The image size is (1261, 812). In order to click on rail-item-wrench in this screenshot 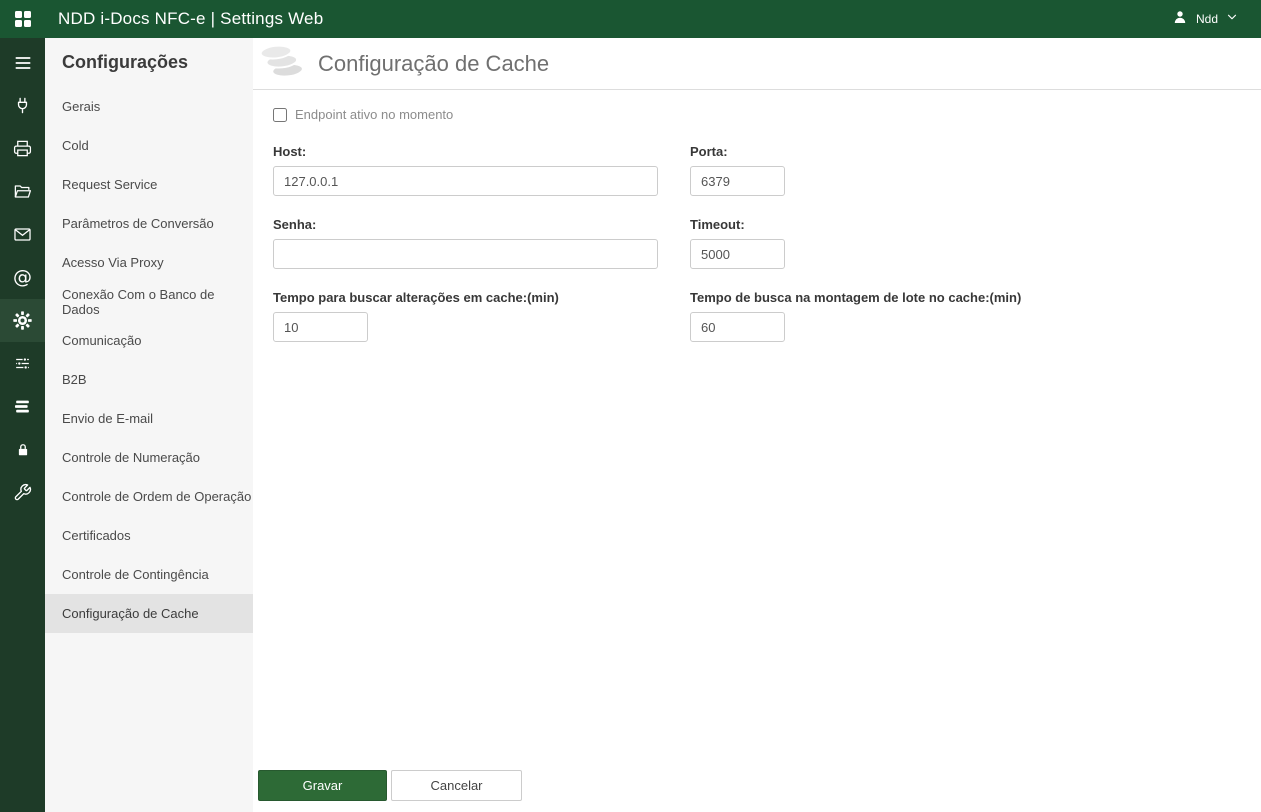, I will do `click(22, 492)`.